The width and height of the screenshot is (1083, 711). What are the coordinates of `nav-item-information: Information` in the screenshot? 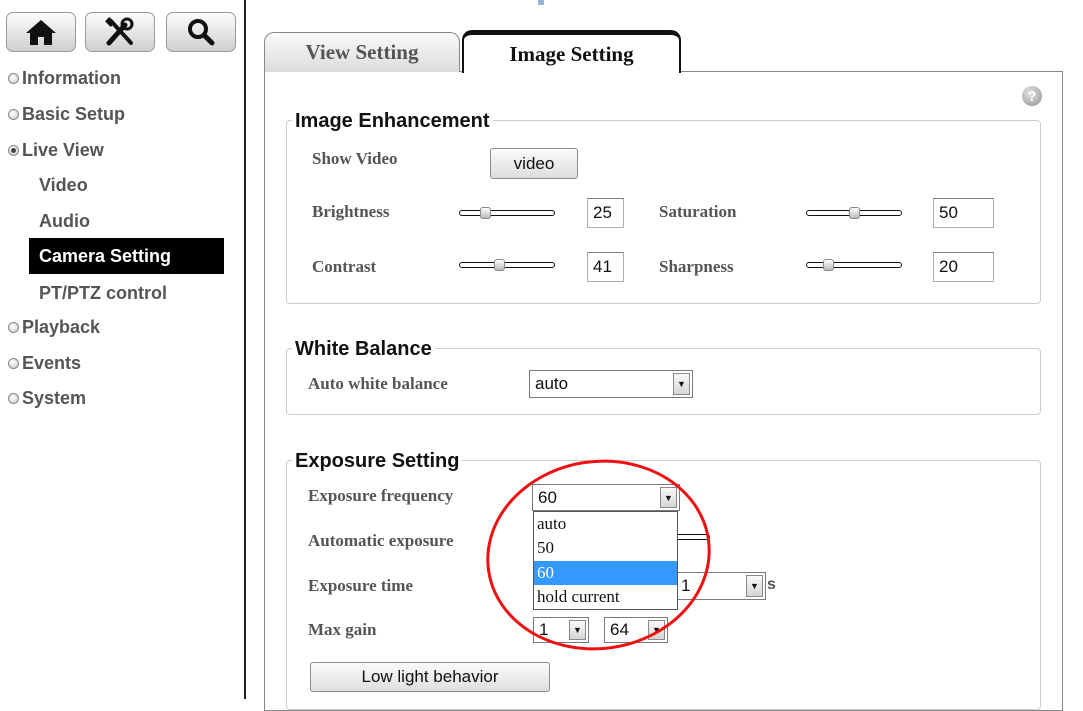 It's located at (64, 78).